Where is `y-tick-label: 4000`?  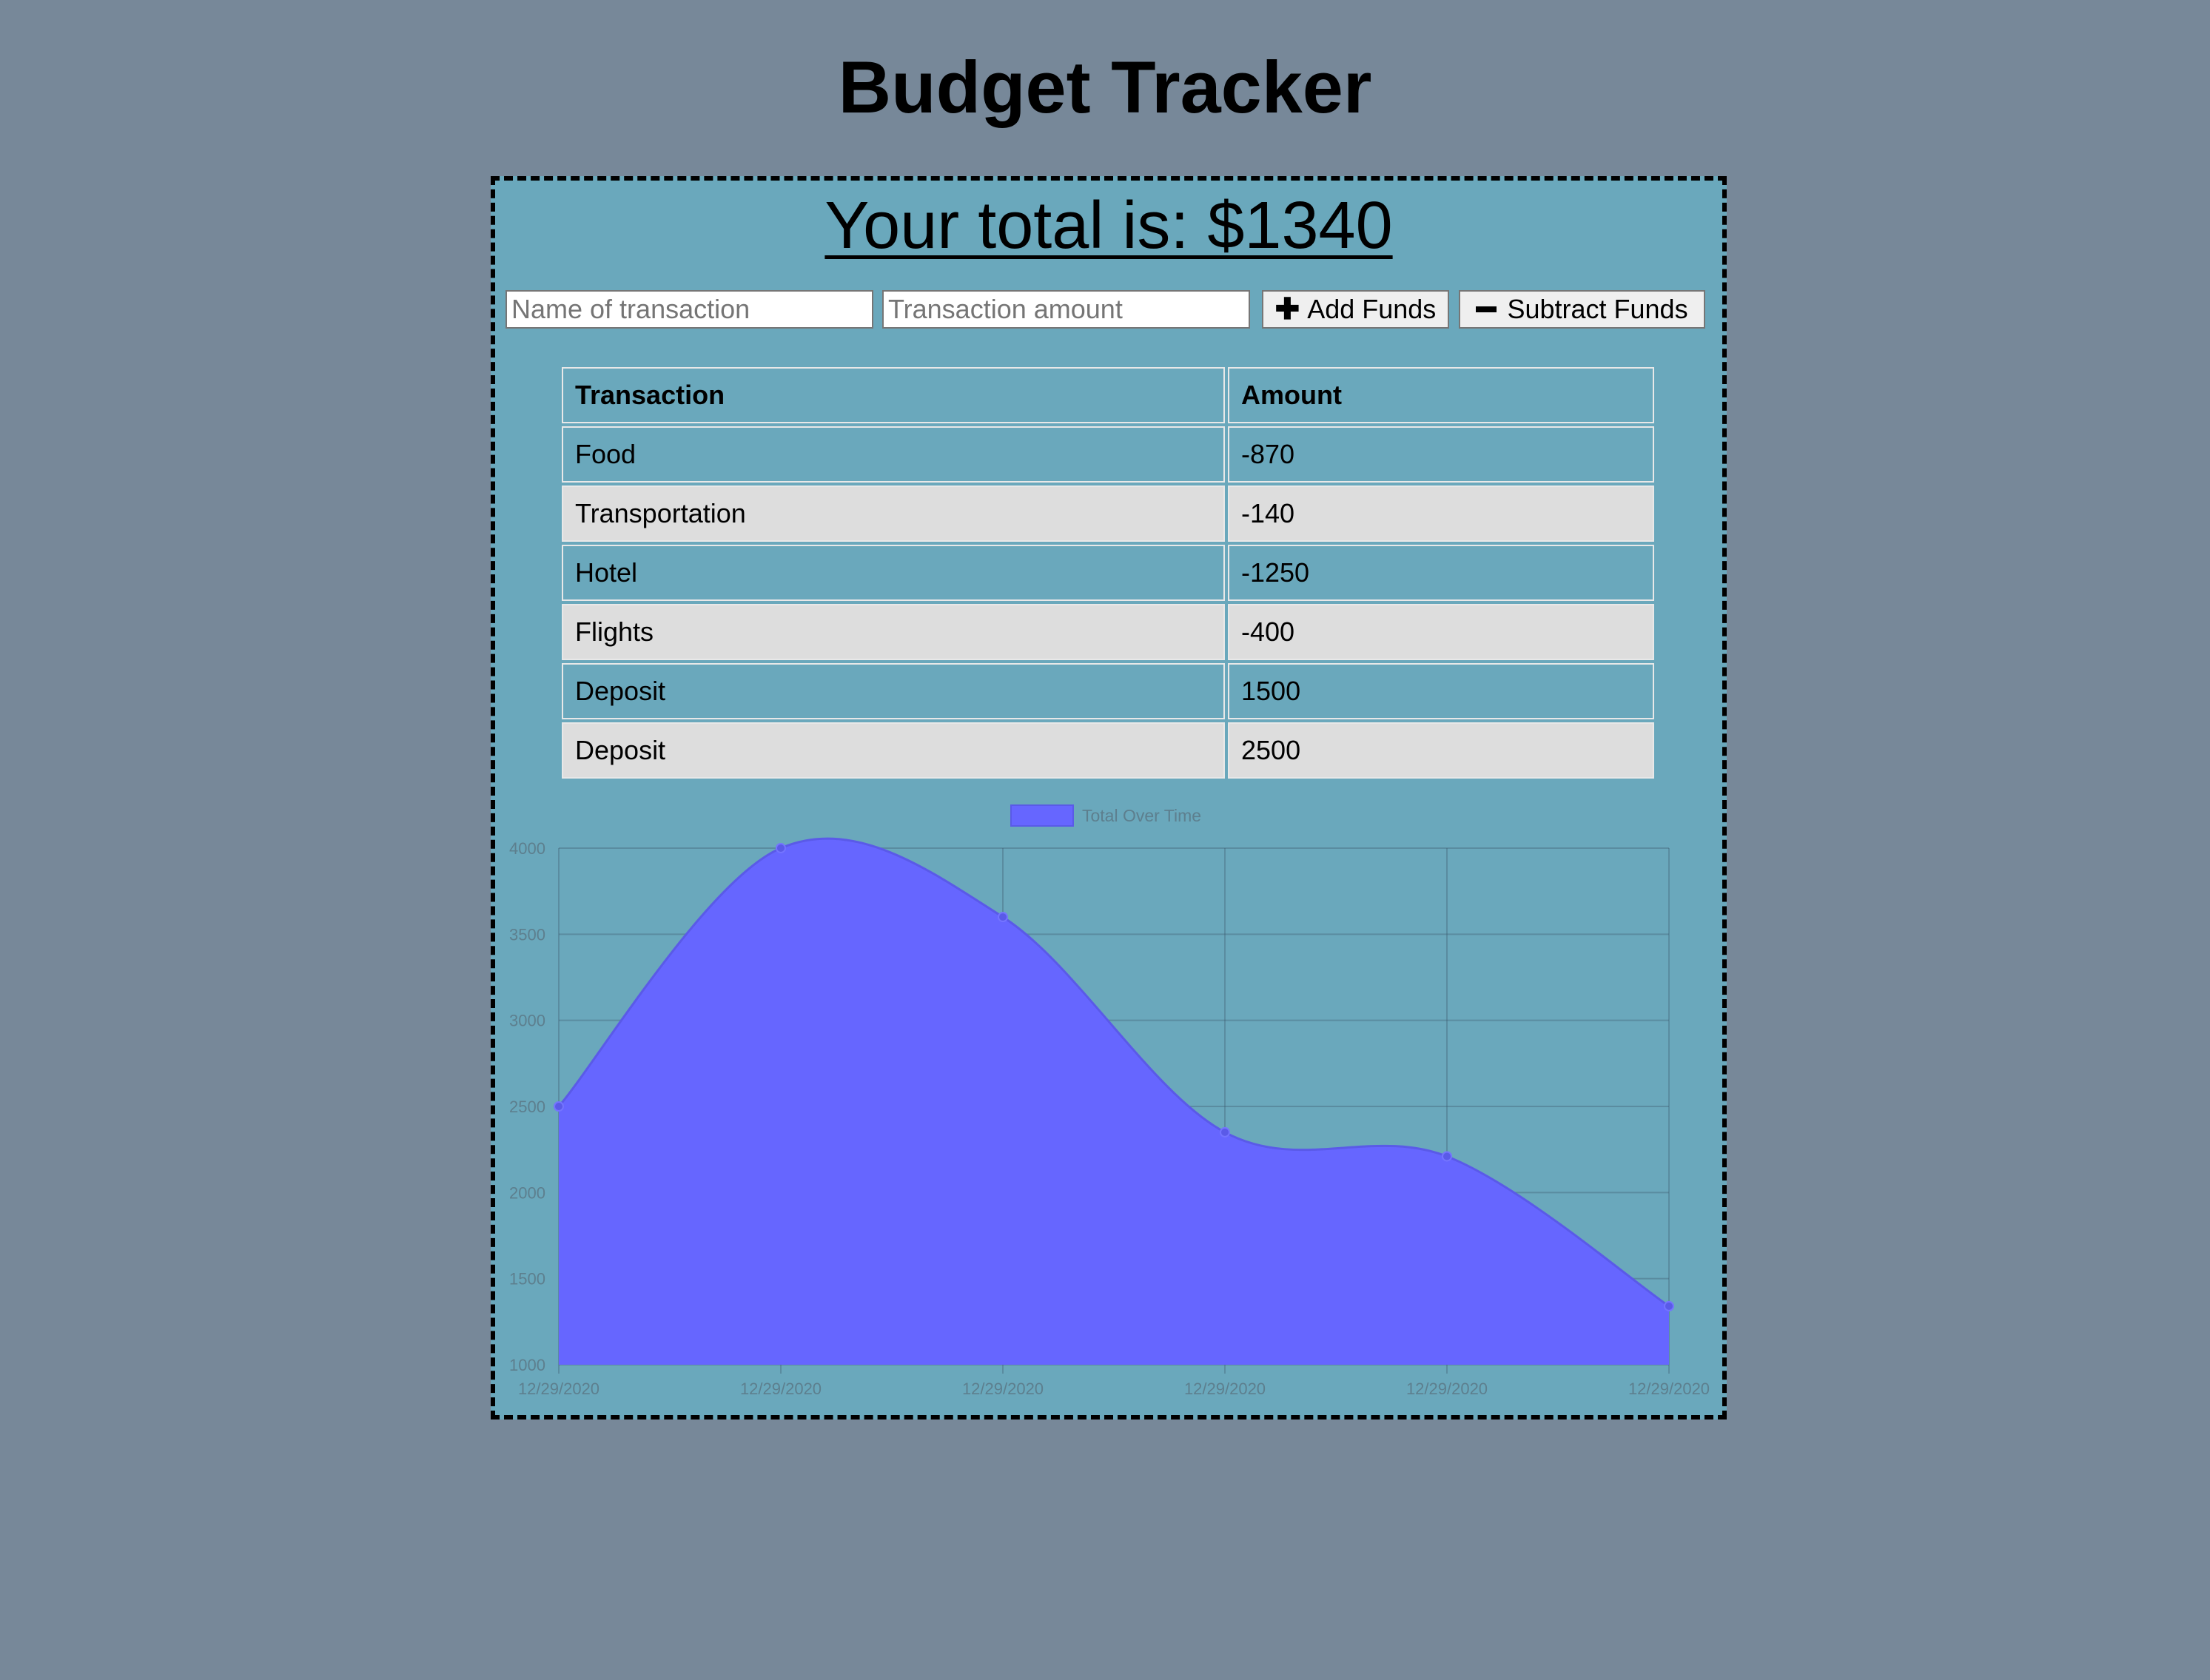 y-tick-label: 4000 is located at coordinates (527, 848).